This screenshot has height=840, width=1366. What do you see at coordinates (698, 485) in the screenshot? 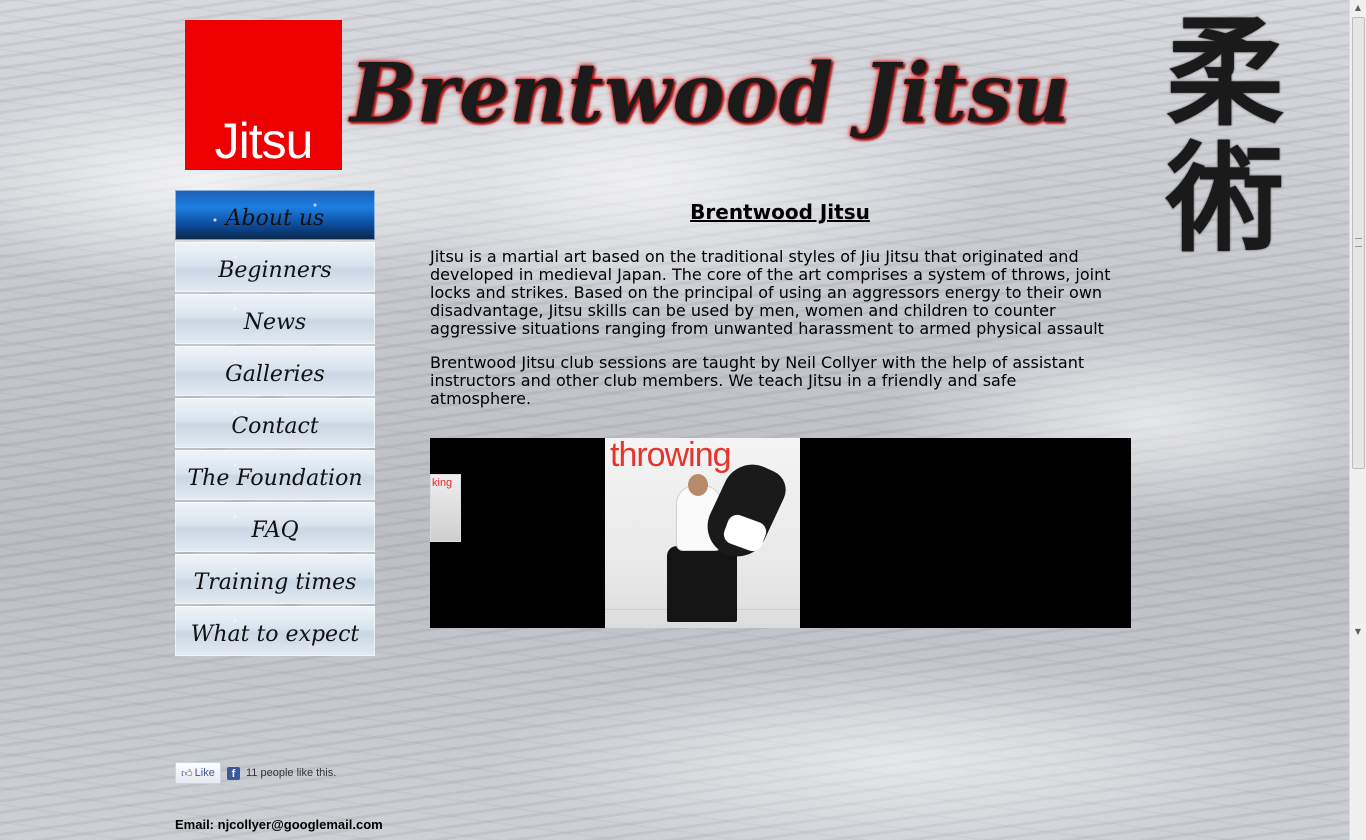
I see `instructor-head` at bounding box center [698, 485].